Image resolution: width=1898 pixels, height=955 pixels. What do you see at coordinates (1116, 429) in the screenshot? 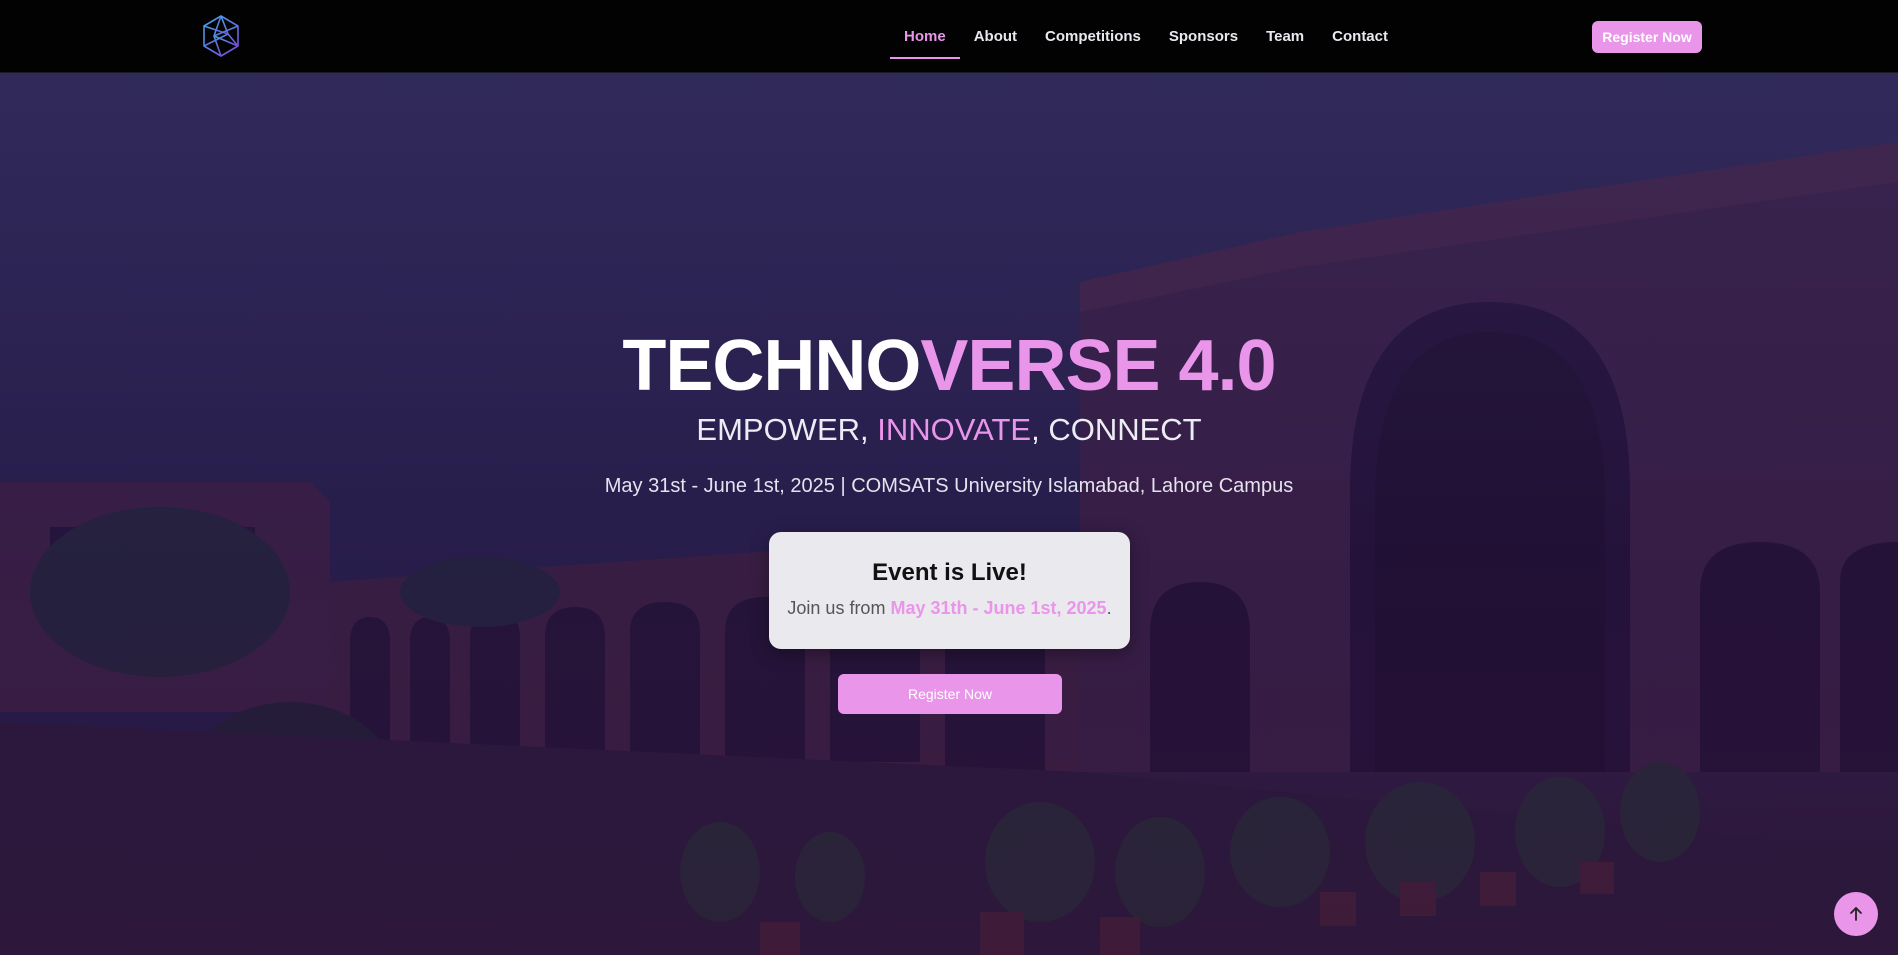
I see `tagline-connect: , CONNECT` at bounding box center [1116, 429].